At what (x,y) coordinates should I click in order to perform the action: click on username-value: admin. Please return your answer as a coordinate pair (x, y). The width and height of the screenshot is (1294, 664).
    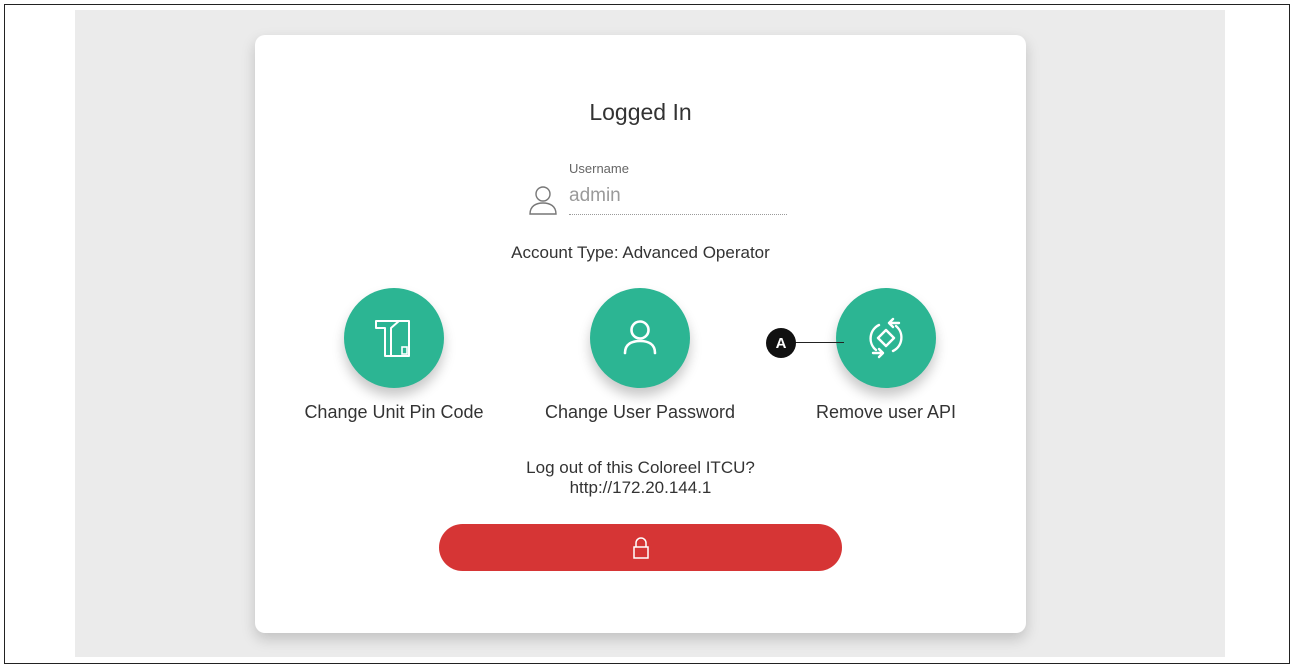
    Looking at the image, I should click on (595, 195).